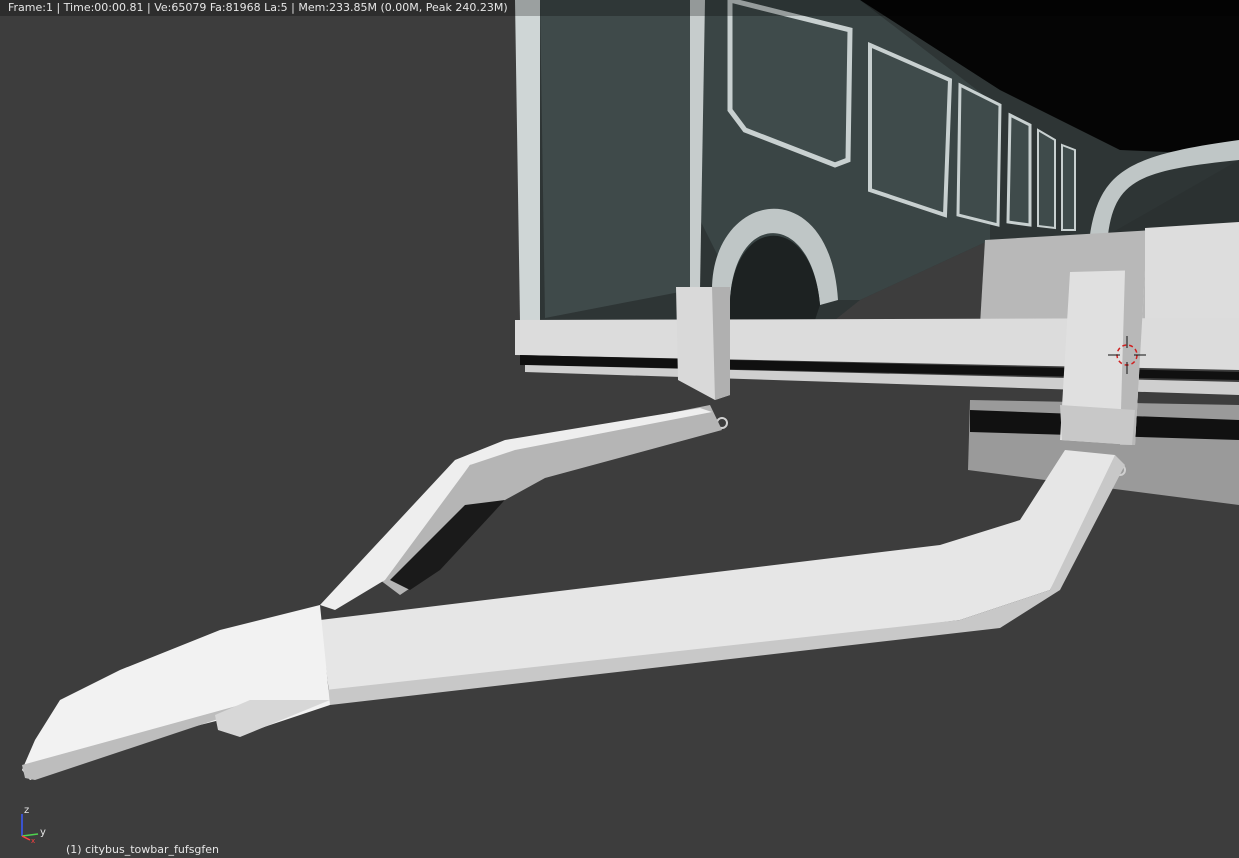 The height and width of the screenshot is (858, 1239). Describe the element at coordinates (1097, 425) in the screenshot. I see `towbar-mount-right-base` at that location.